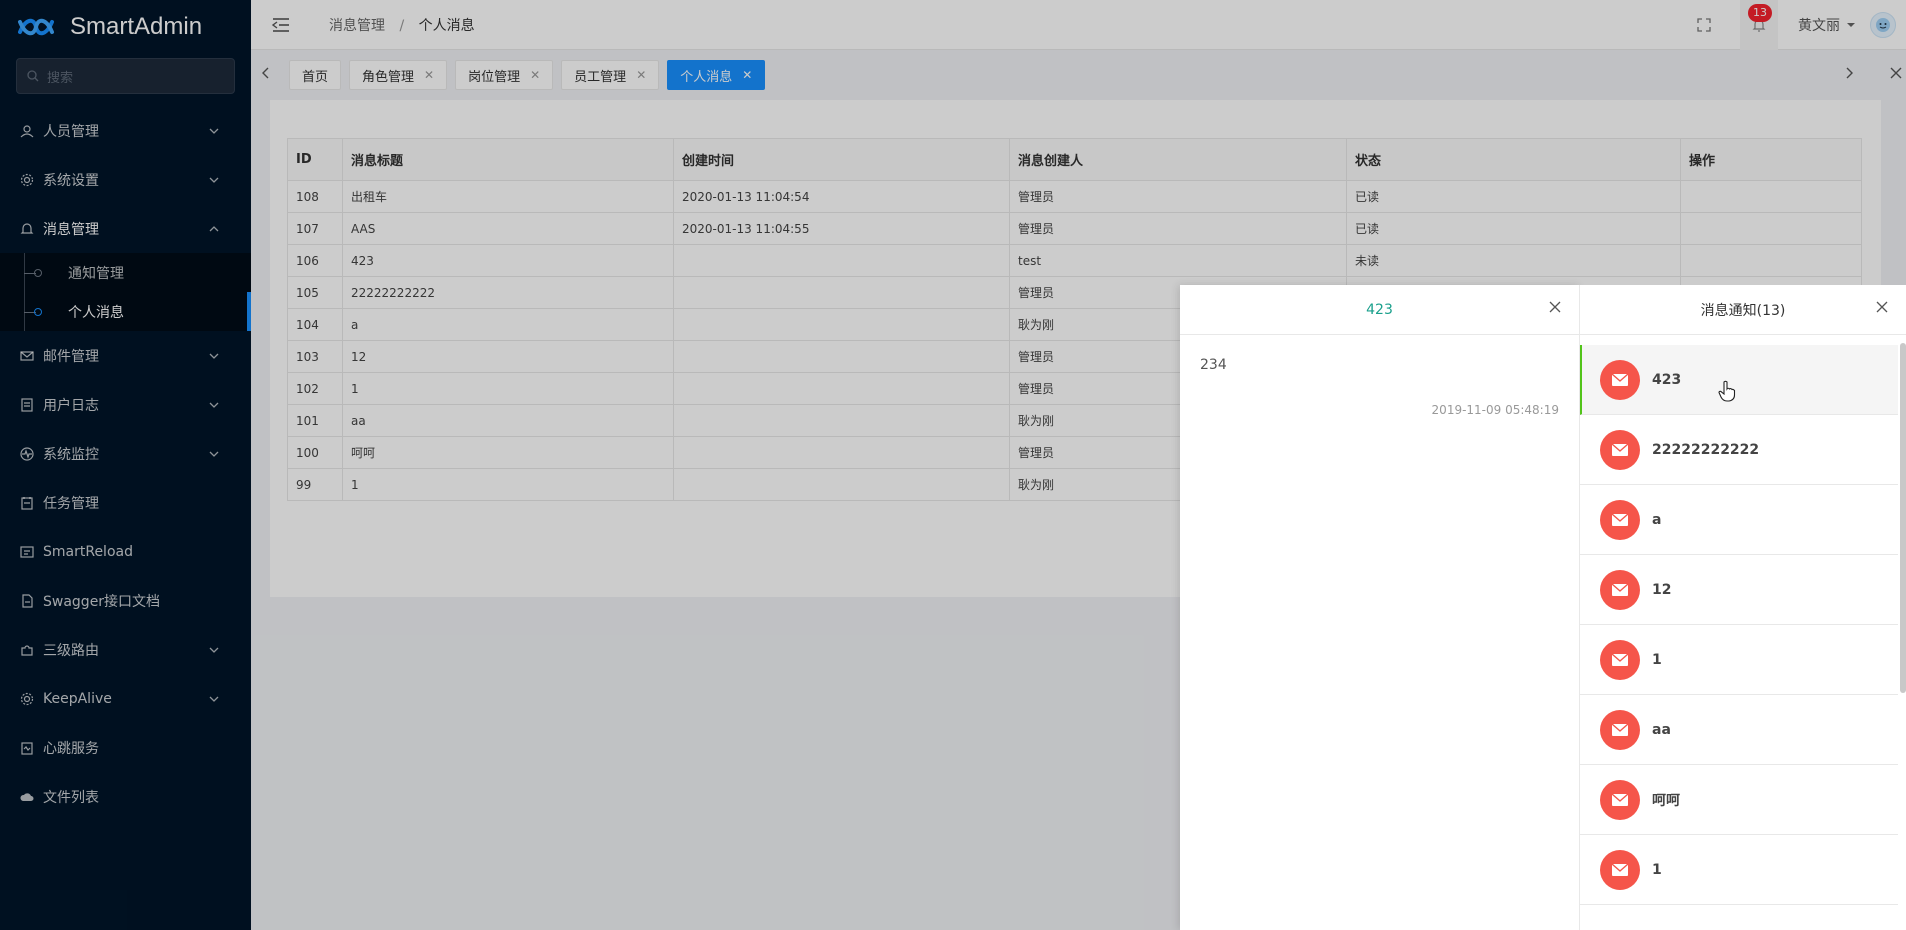 The height and width of the screenshot is (930, 1906). What do you see at coordinates (1514, 229) in the screenshot?
I see `table-cell: 已读` at bounding box center [1514, 229].